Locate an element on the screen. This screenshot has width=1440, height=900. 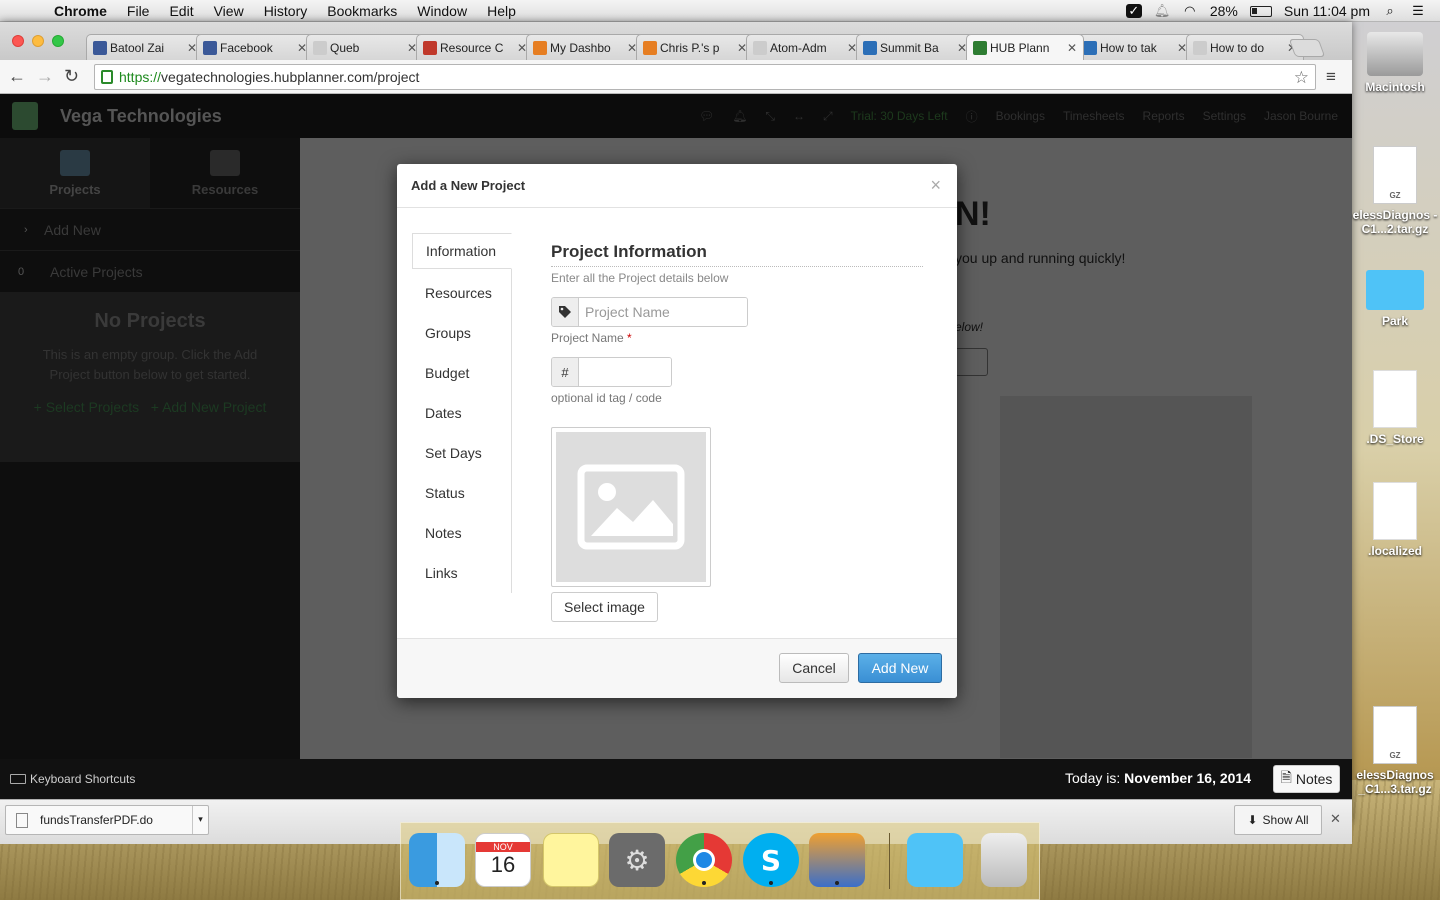
nav-trial: Trial: 30 Days Left is located at coordinates (899, 116).